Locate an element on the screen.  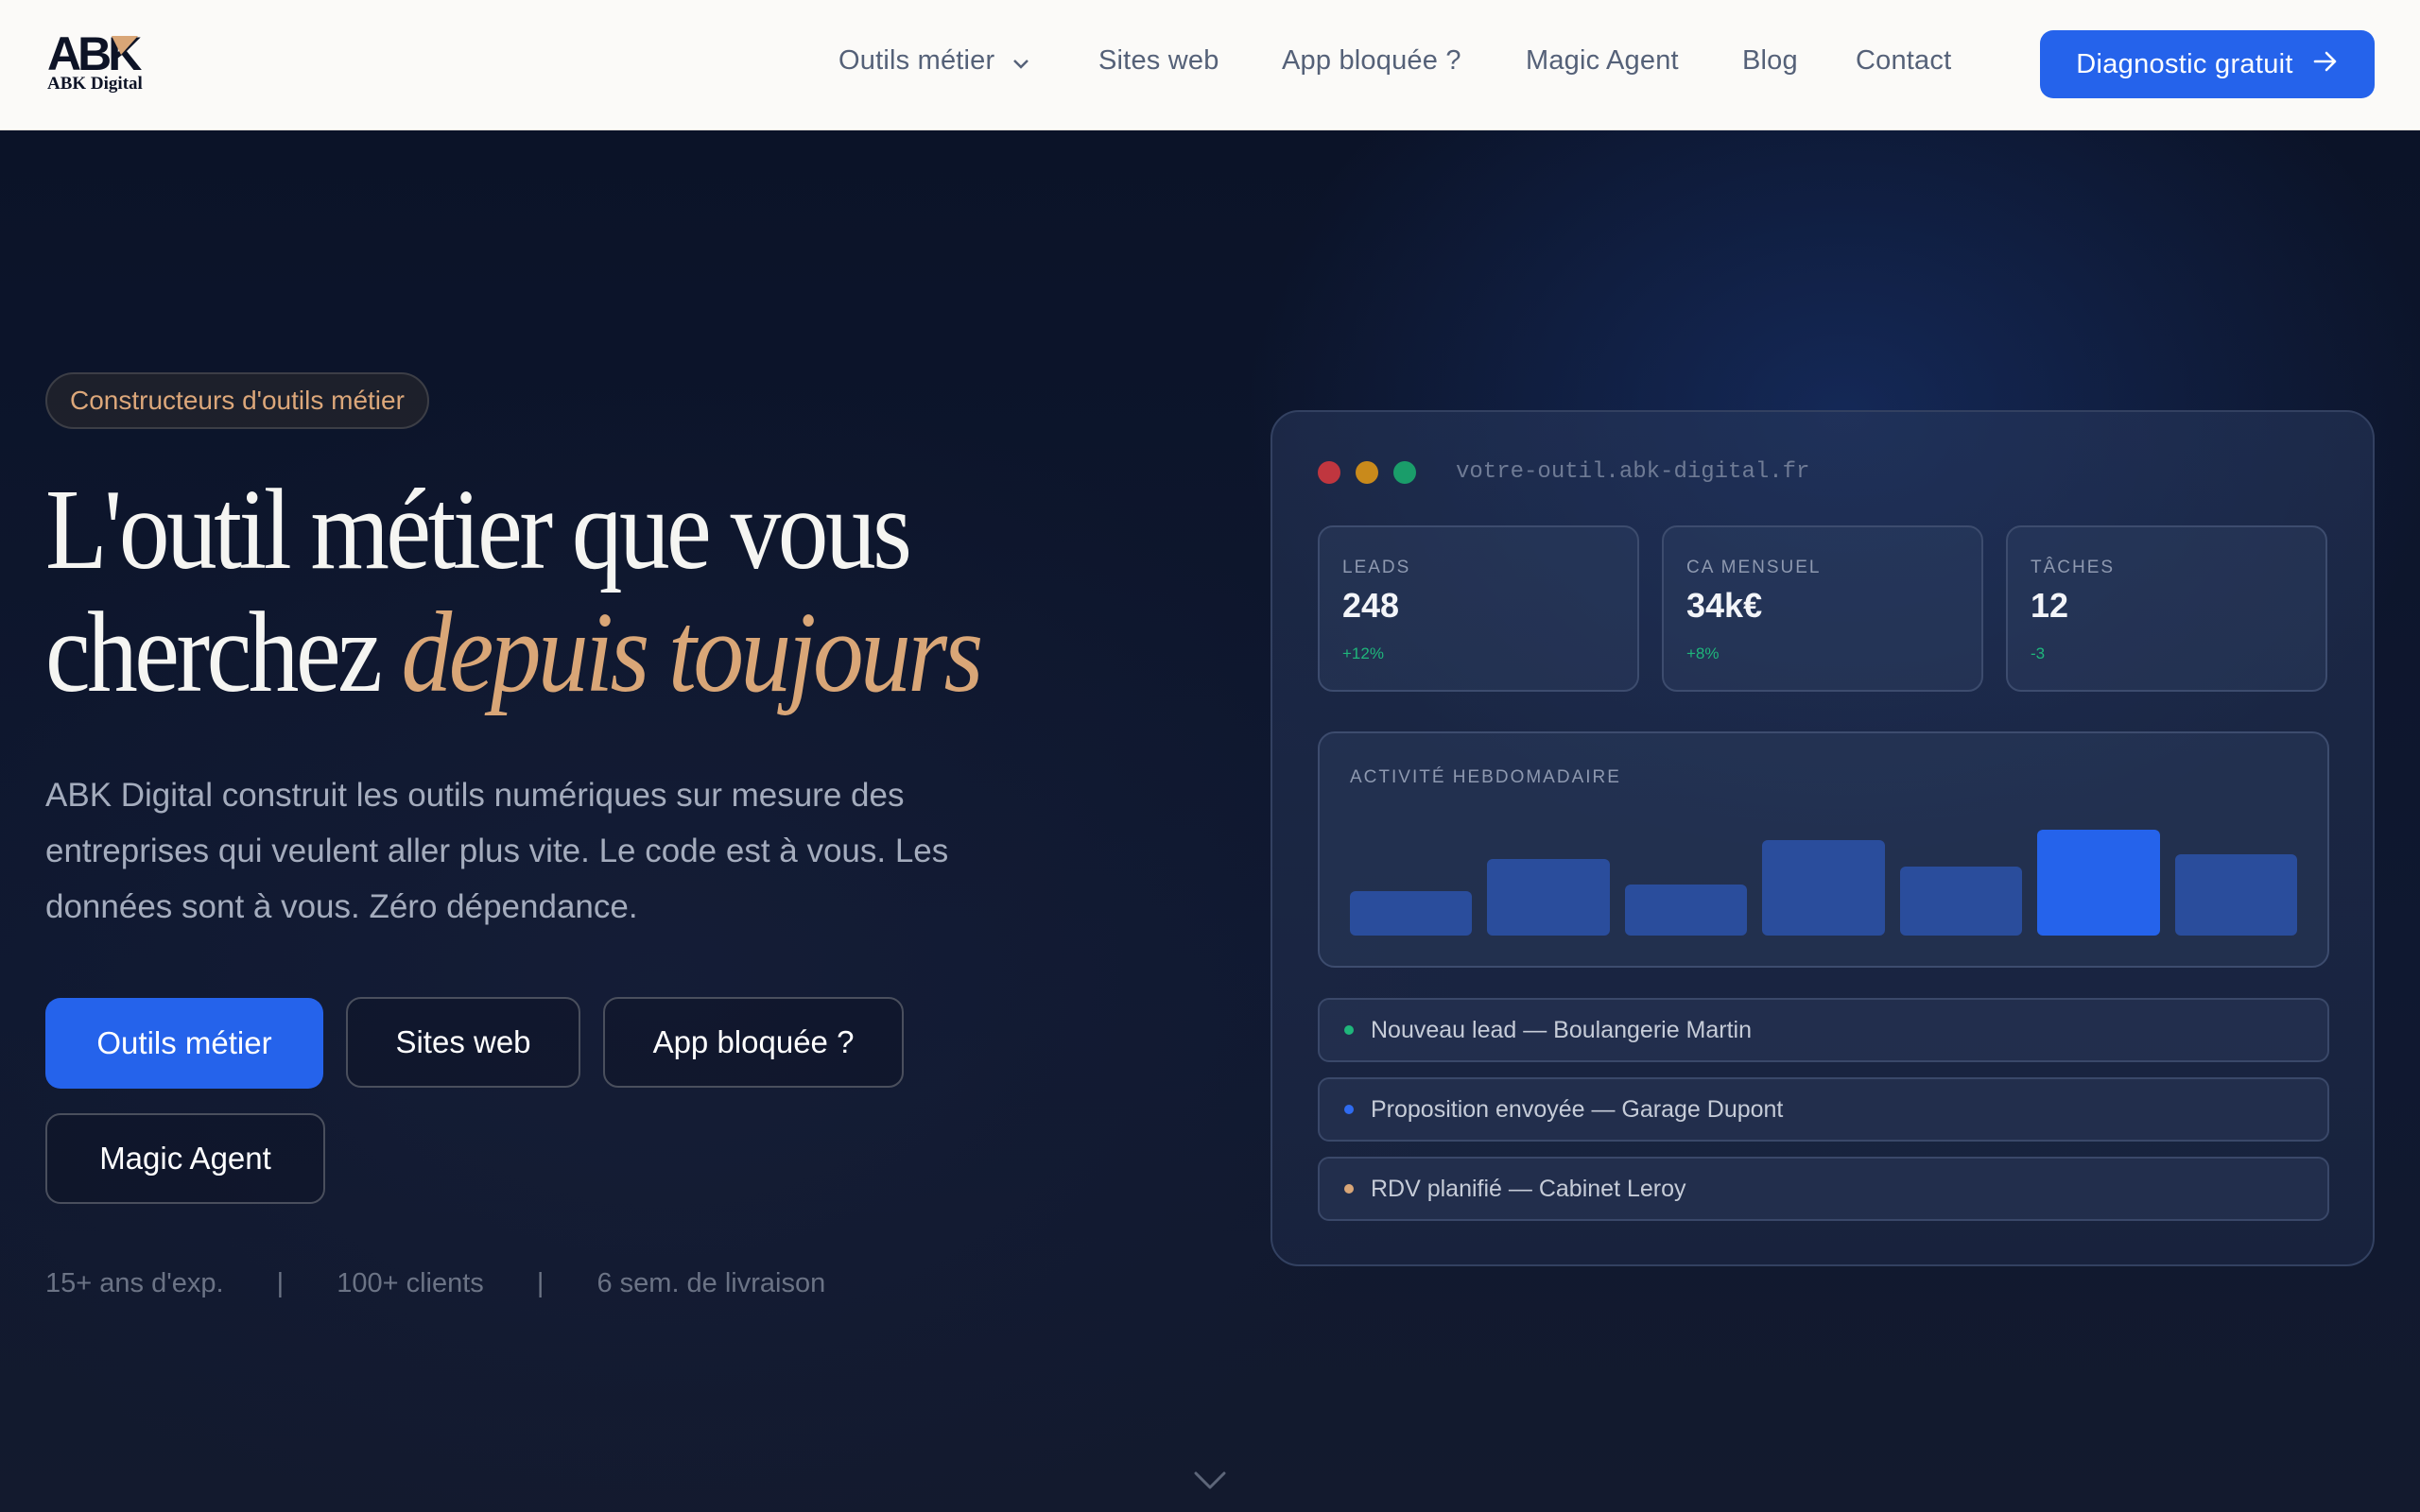
activity-text: Proposition envoyée — Garage Dupont is located at coordinates (1577, 1109).